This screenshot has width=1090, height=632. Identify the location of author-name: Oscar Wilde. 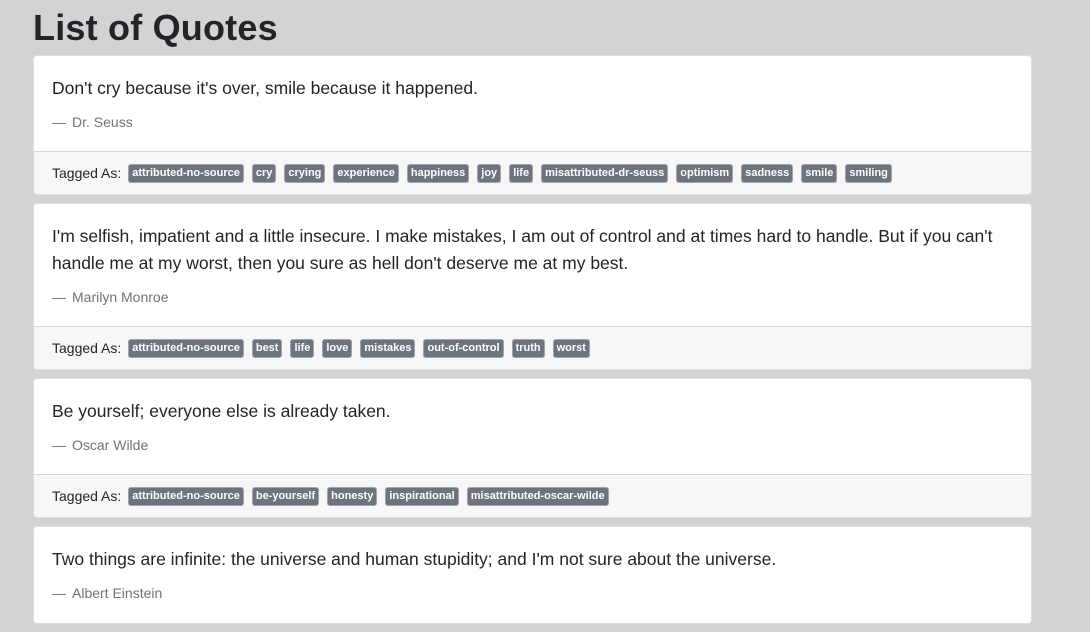
(110, 445).